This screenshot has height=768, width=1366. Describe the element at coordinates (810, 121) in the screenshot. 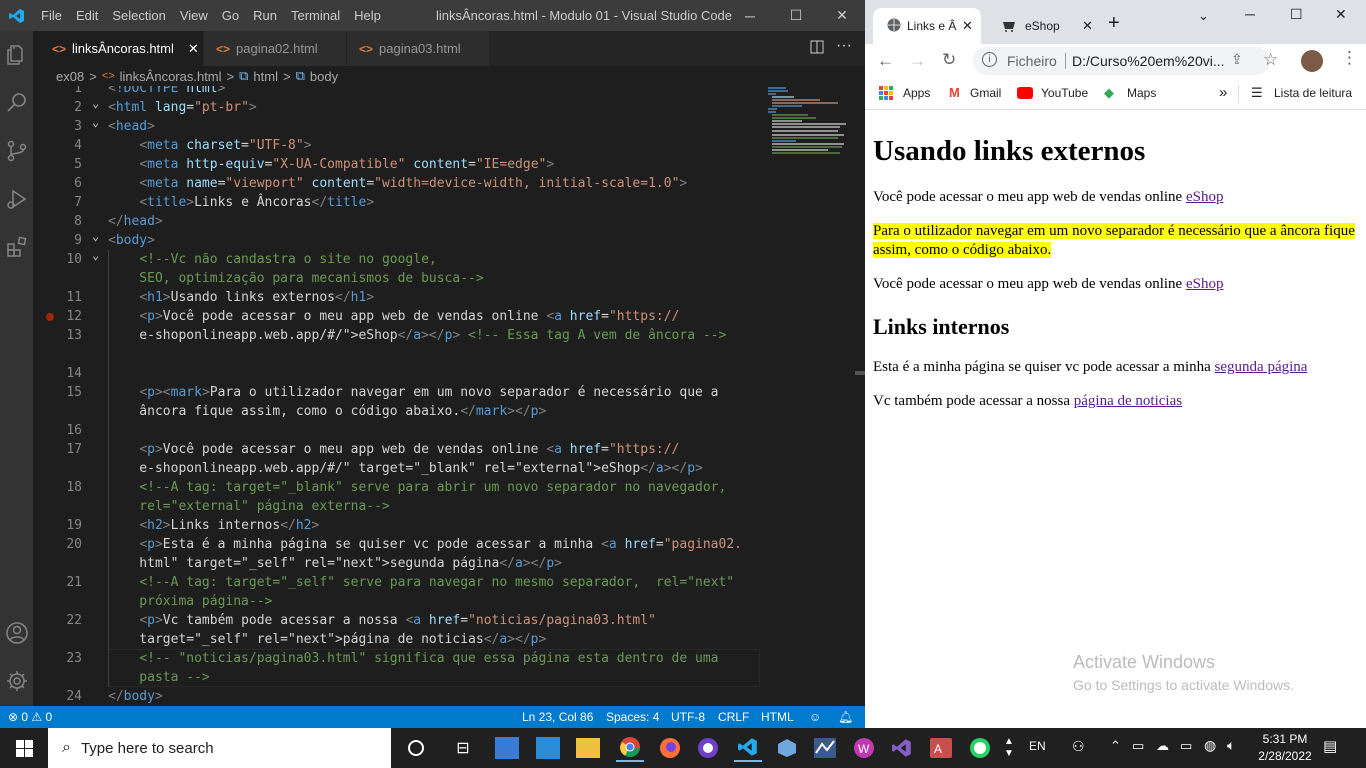

I see `minimap` at that location.